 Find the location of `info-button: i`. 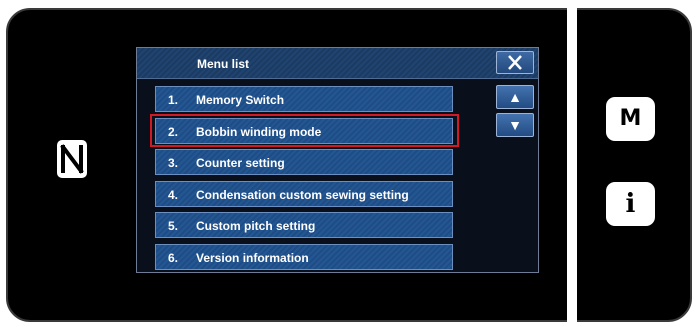

info-button: i is located at coordinates (630, 204).